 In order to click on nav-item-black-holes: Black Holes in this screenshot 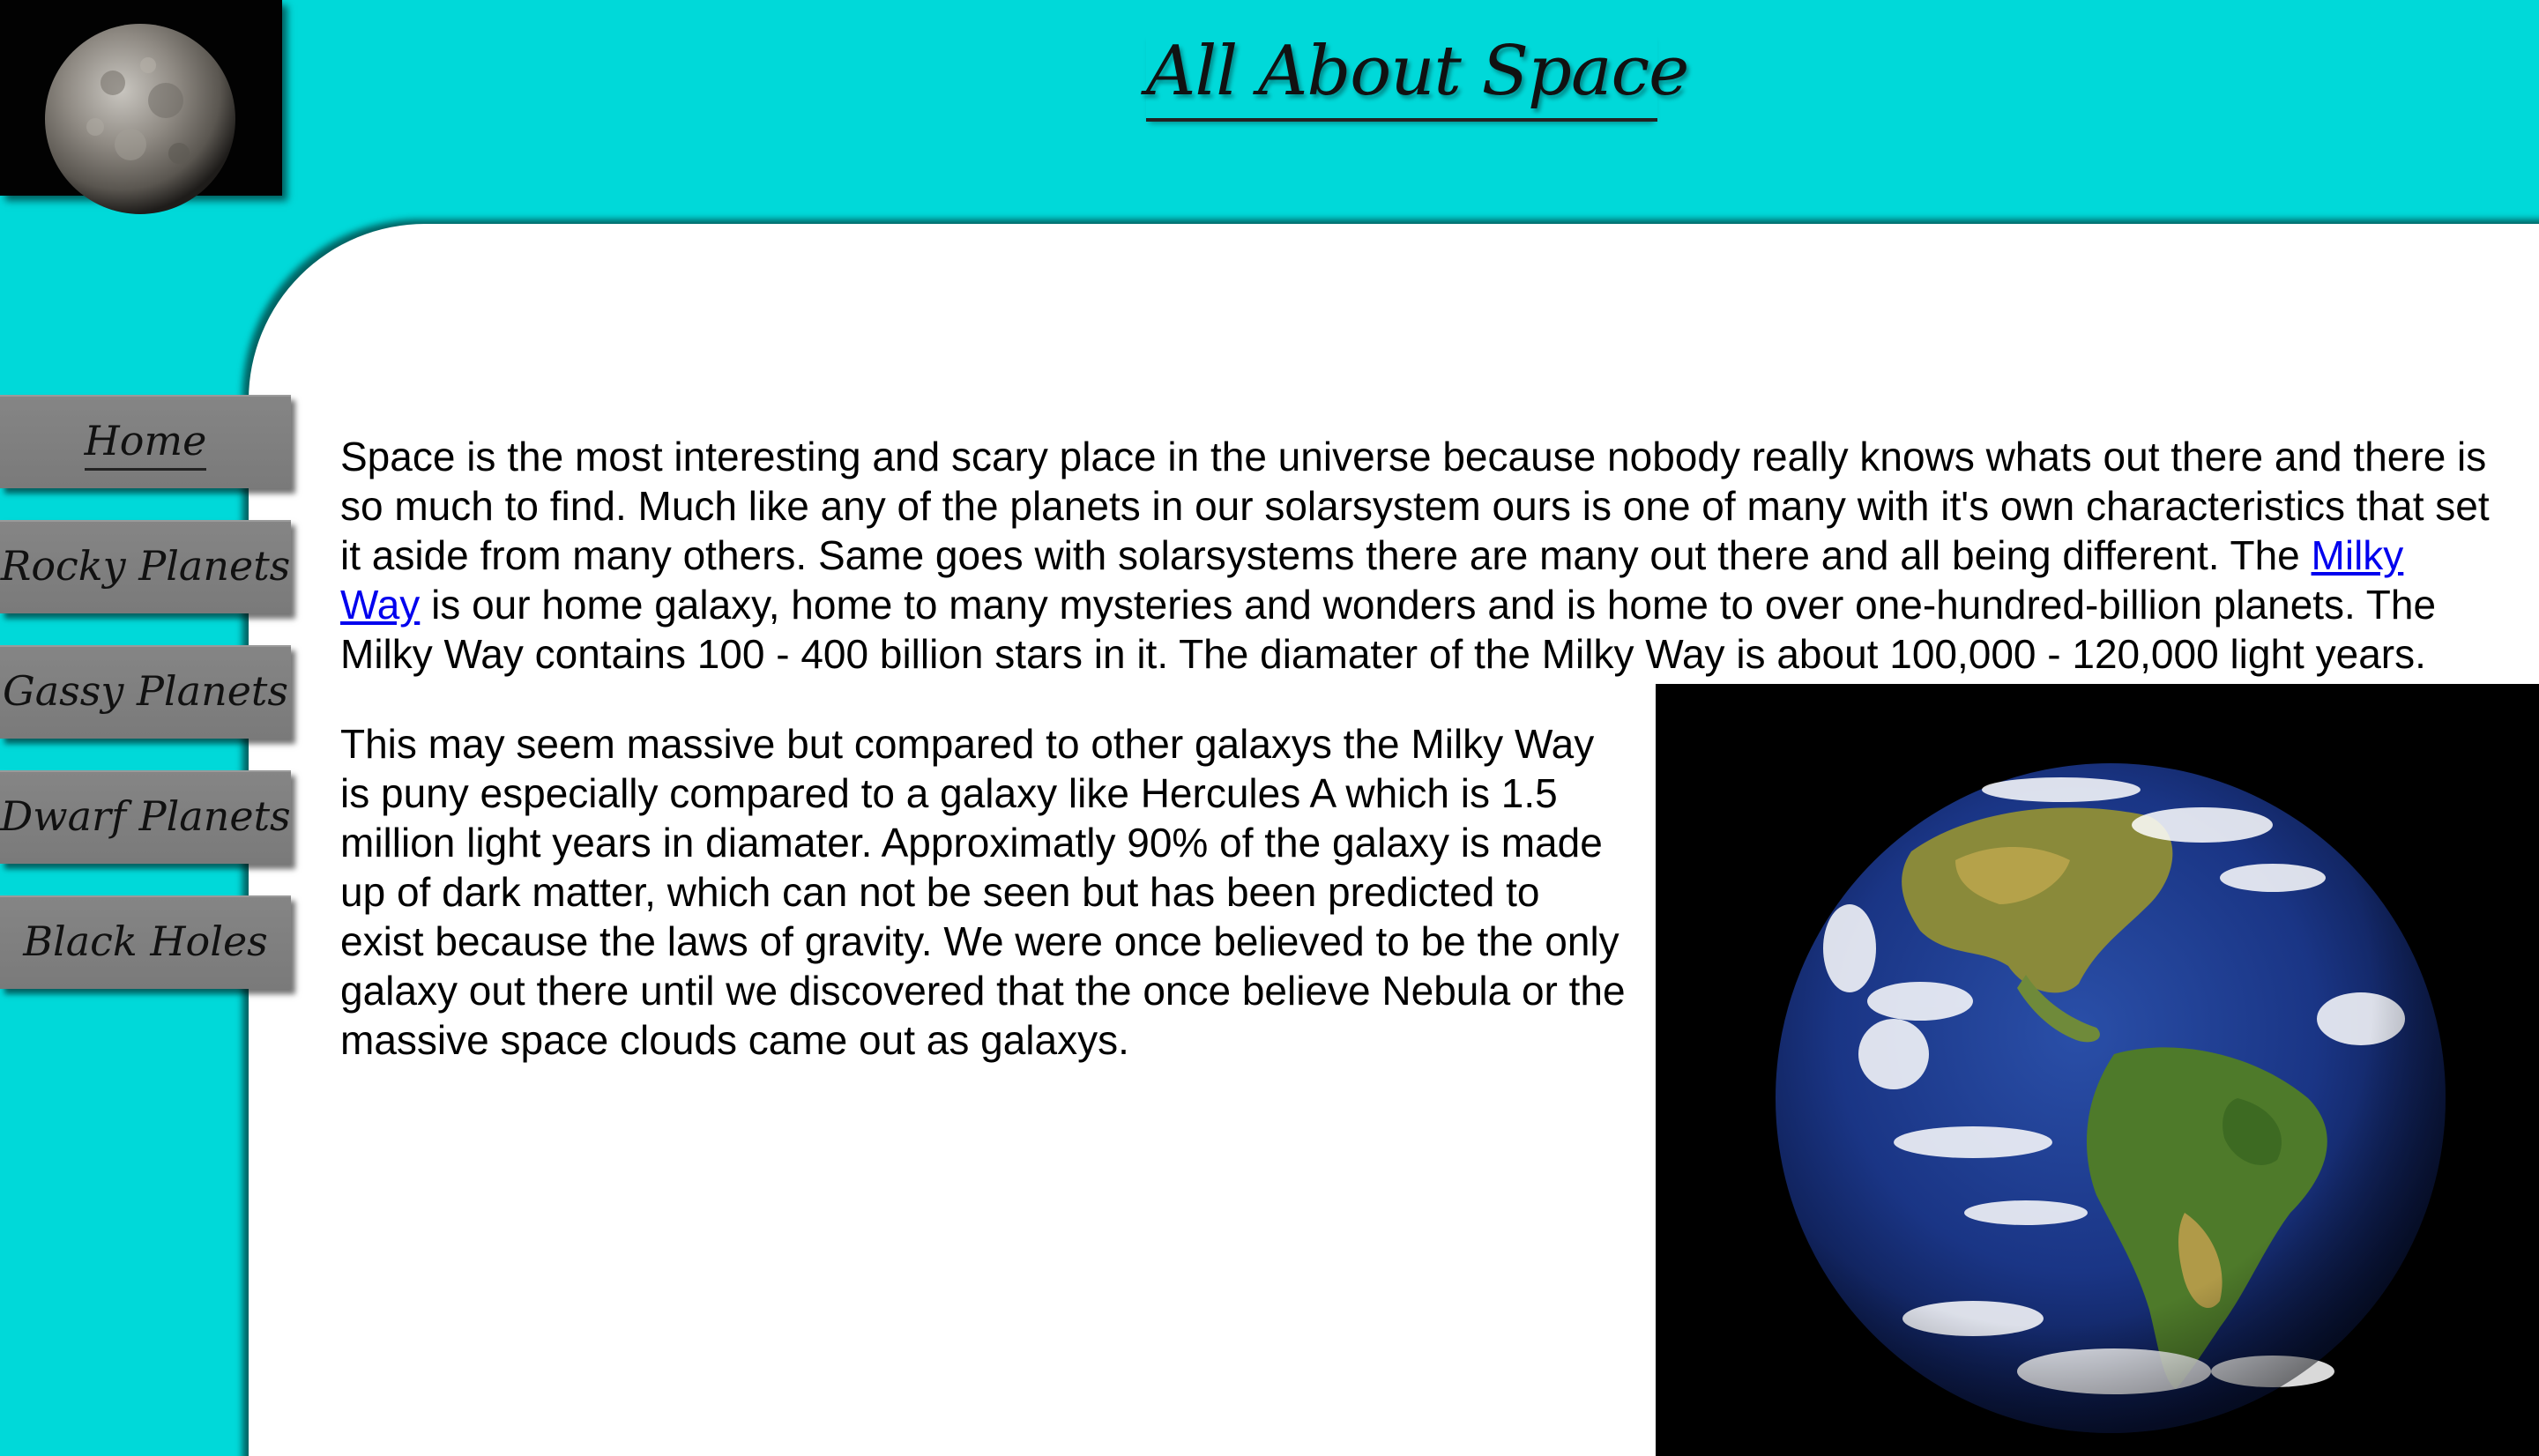, I will do `click(145, 942)`.